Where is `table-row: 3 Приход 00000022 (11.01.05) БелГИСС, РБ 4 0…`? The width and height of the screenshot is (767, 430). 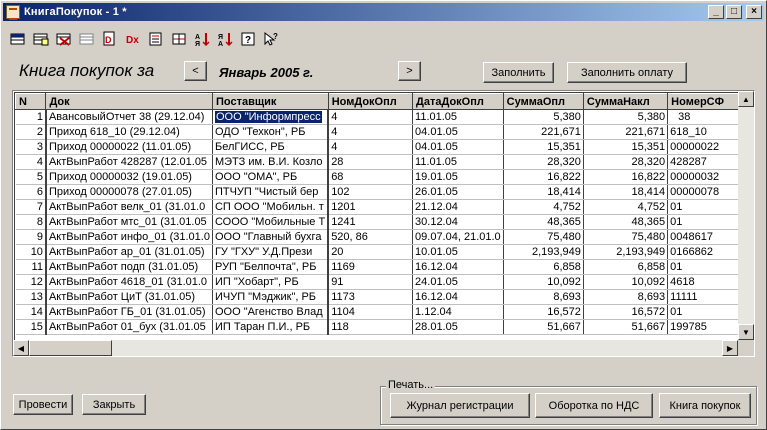
table-row: 3 Приход 00000022 (11.01.05) БелГИСС, РБ 4 0… is located at coordinates (384, 147).